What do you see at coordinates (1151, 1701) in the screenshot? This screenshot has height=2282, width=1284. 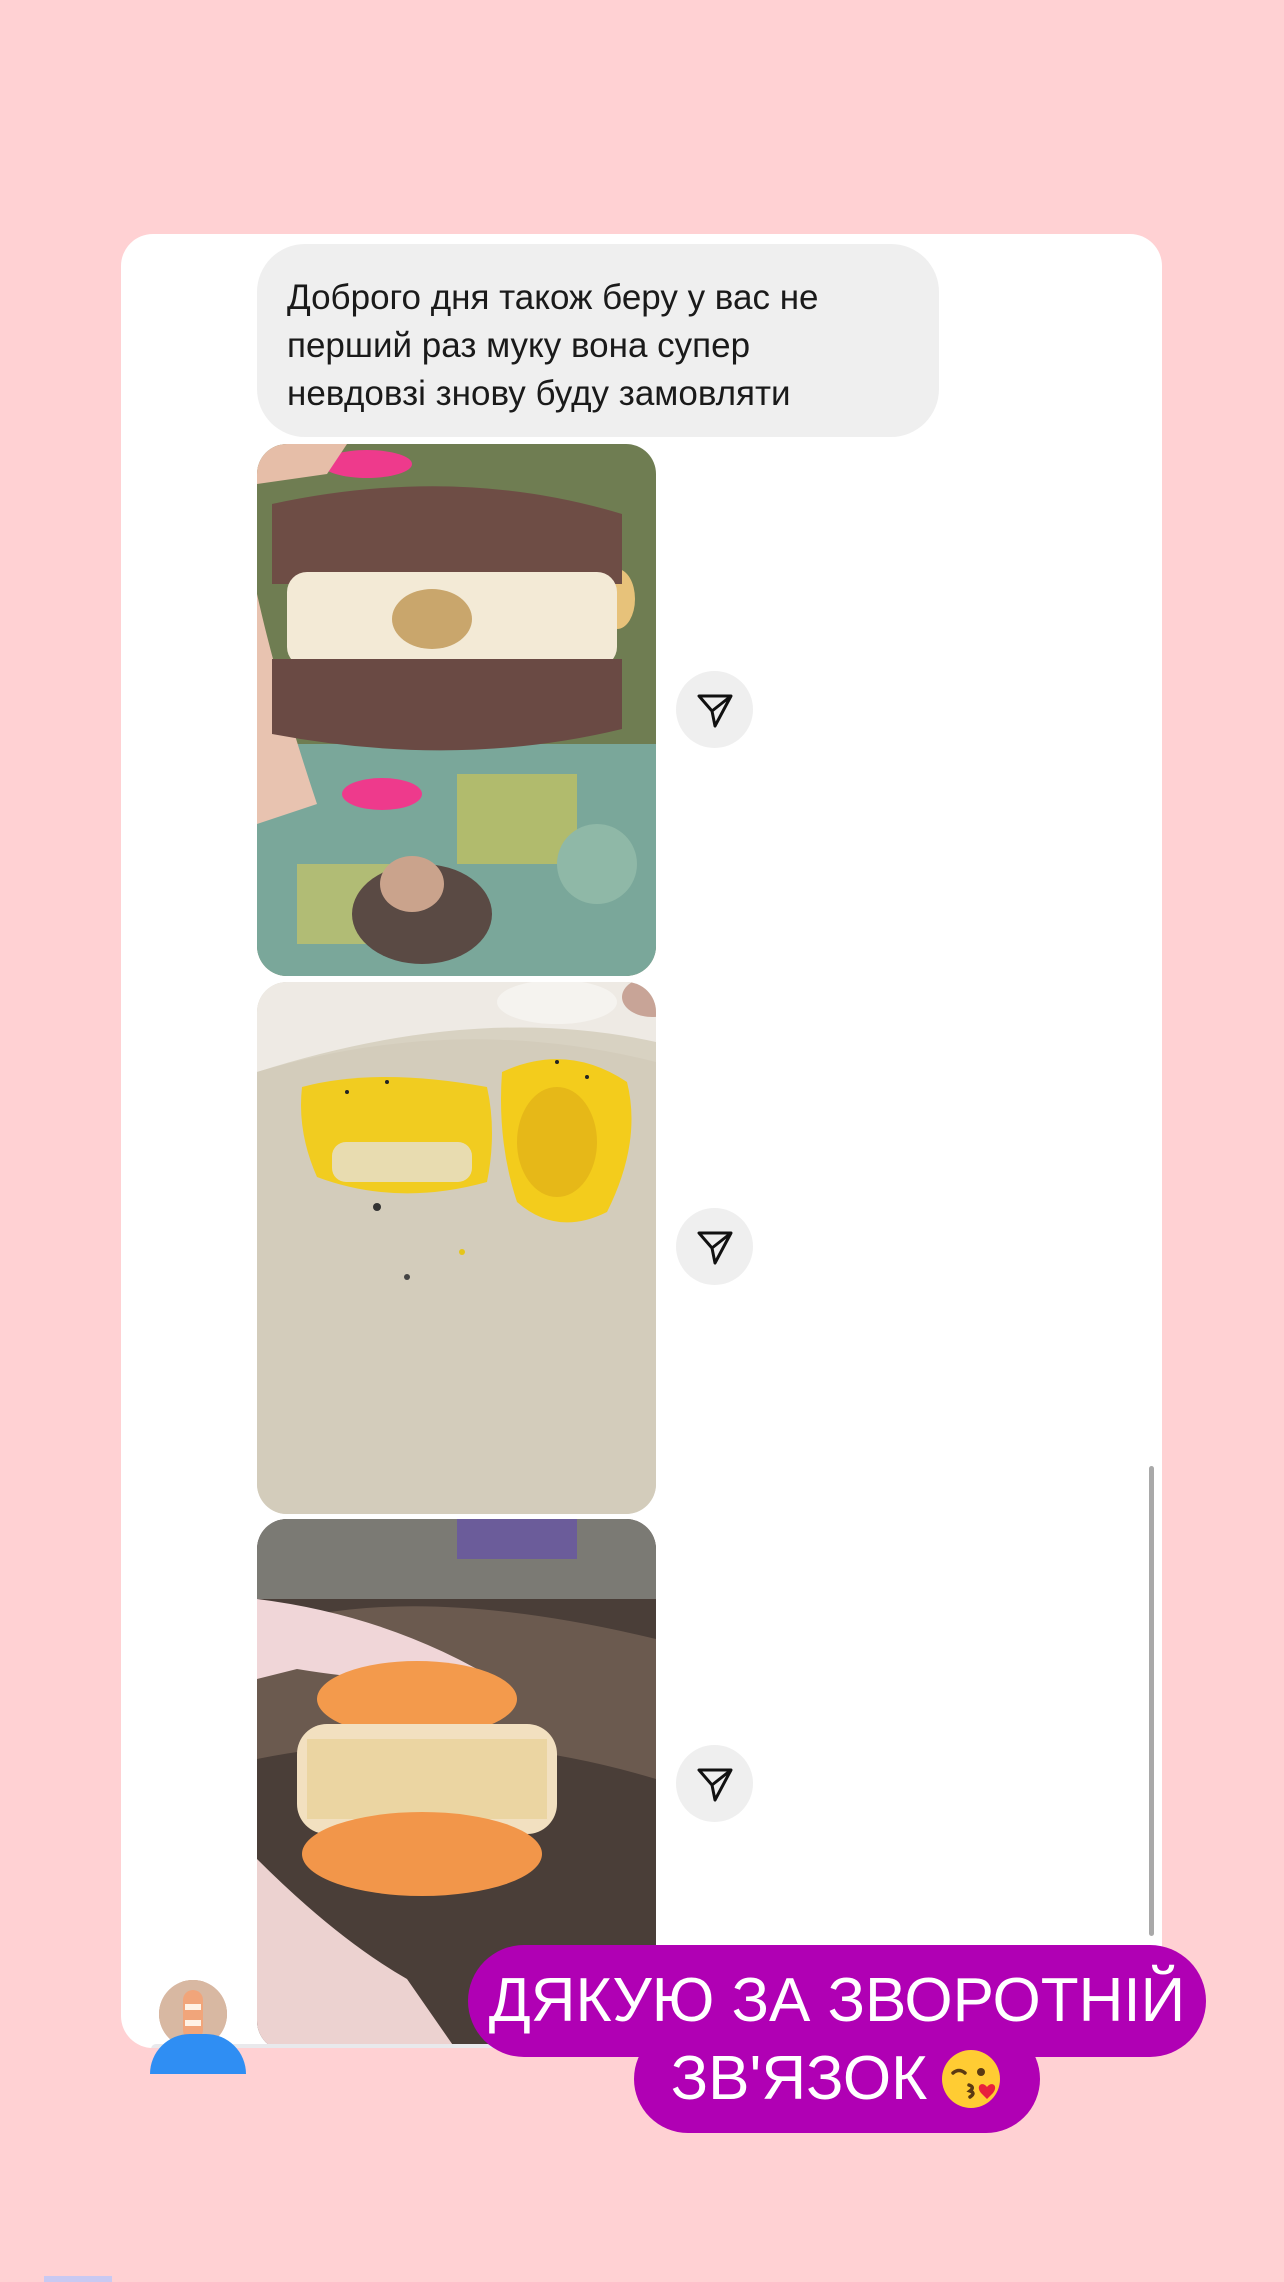 I see `chat-scrollbar` at bounding box center [1151, 1701].